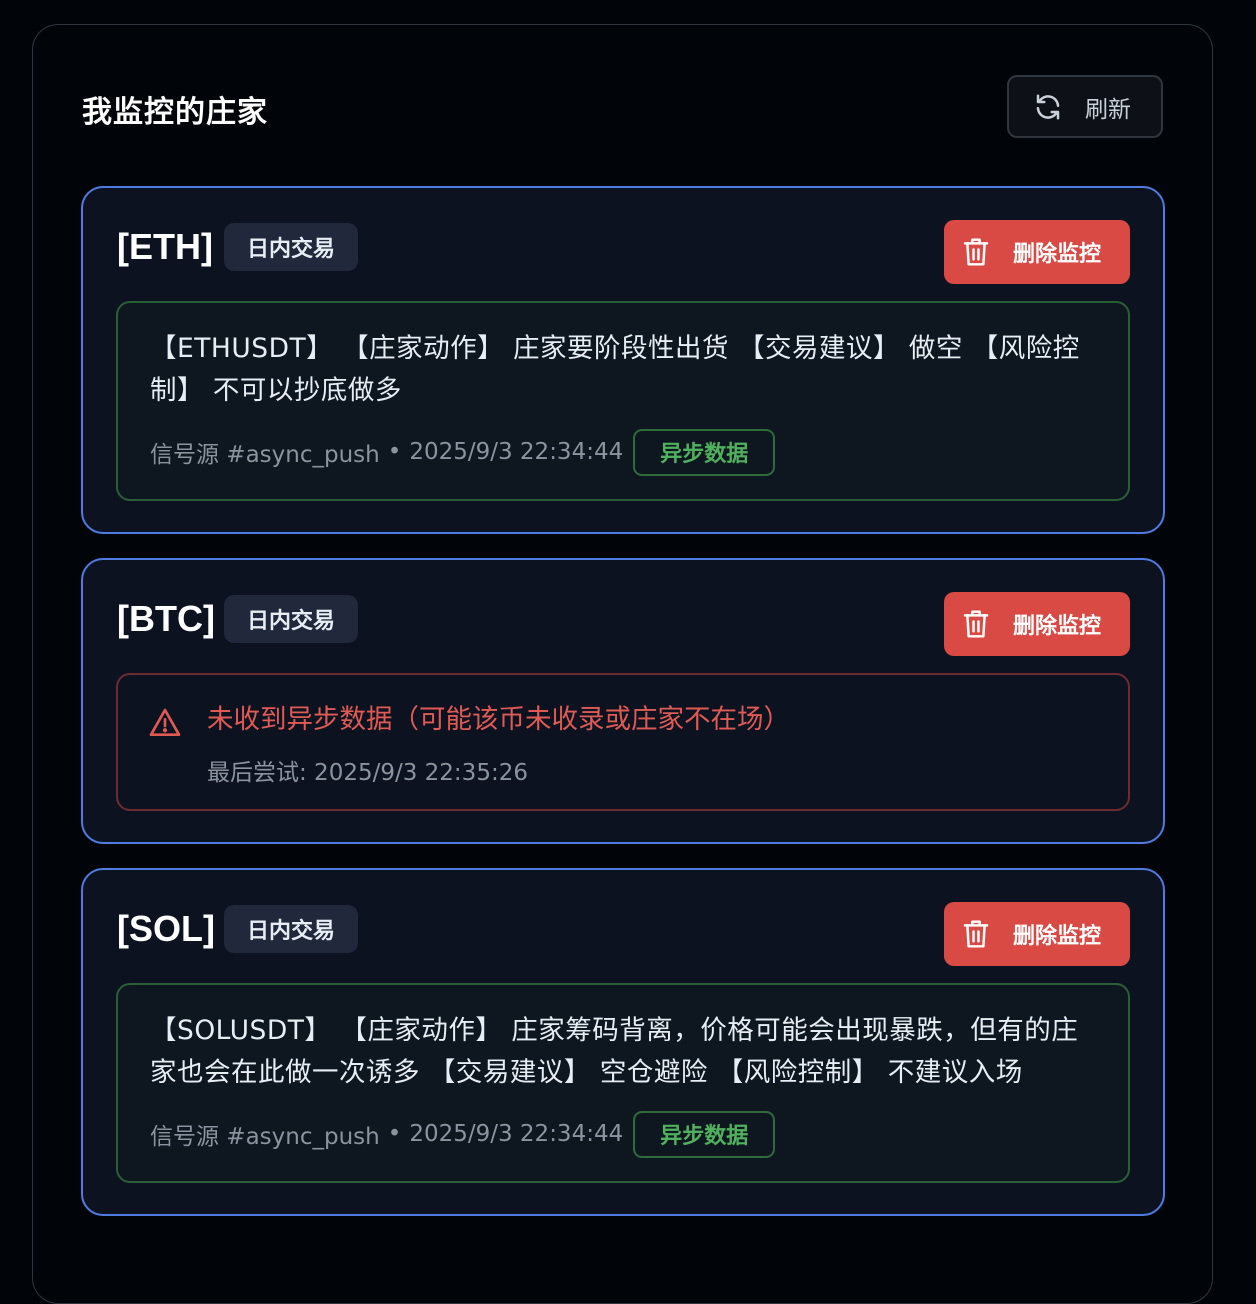  Describe the element at coordinates (622, 107) in the screenshot. I see `panel-header: 我监控的庄家 刷新` at that location.